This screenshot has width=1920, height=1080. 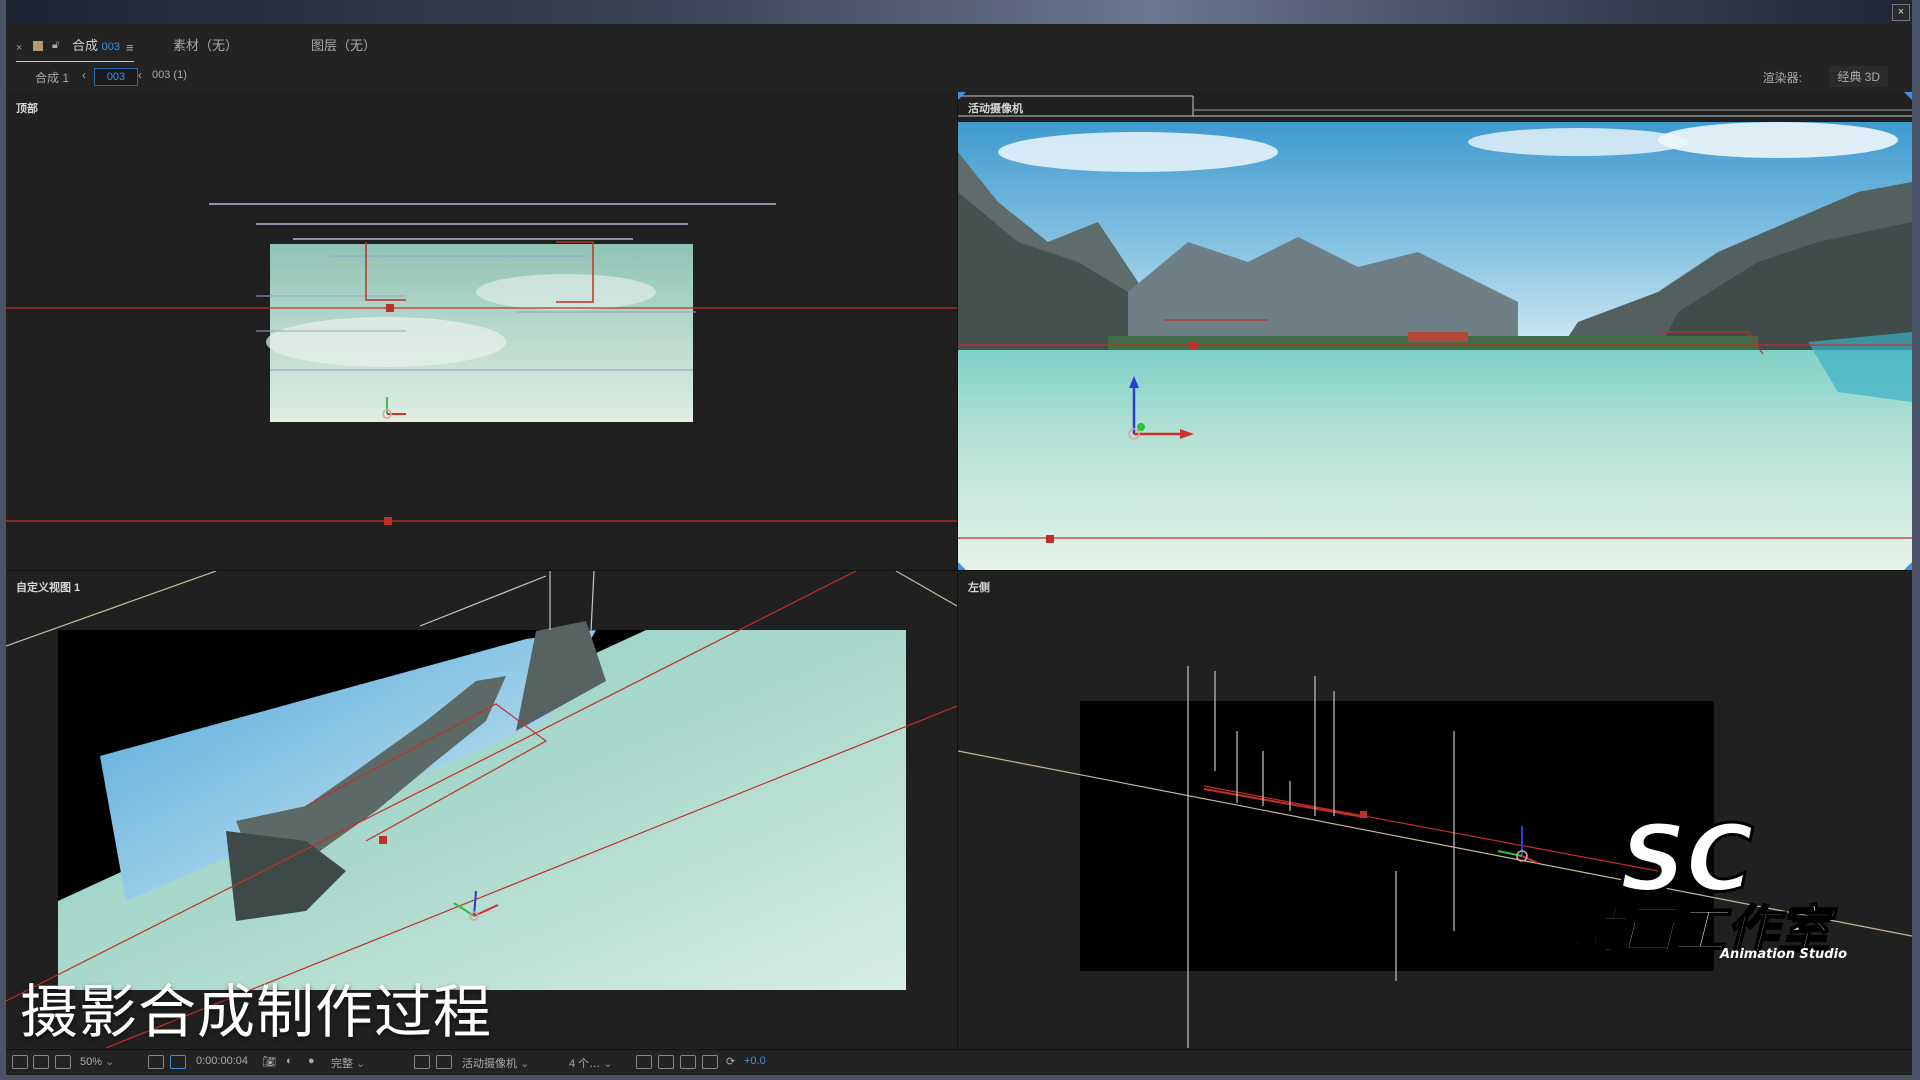 I want to click on timeline-icon, so click(x=688, y=1062).